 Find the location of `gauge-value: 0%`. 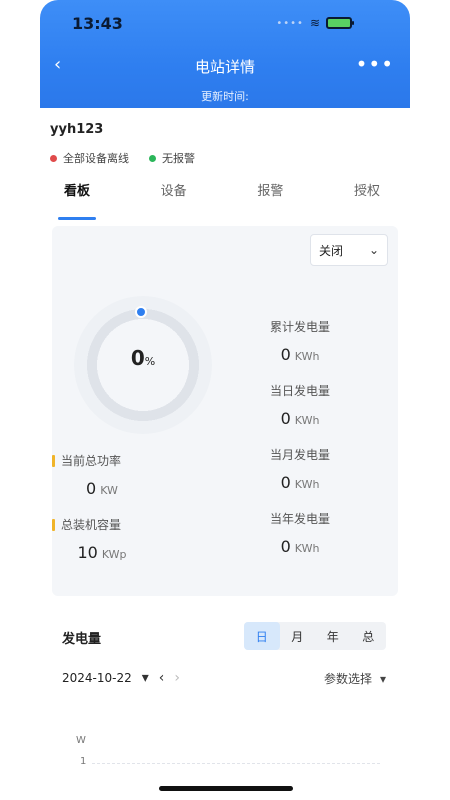

gauge-value: 0% is located at coordinates (143, 358).